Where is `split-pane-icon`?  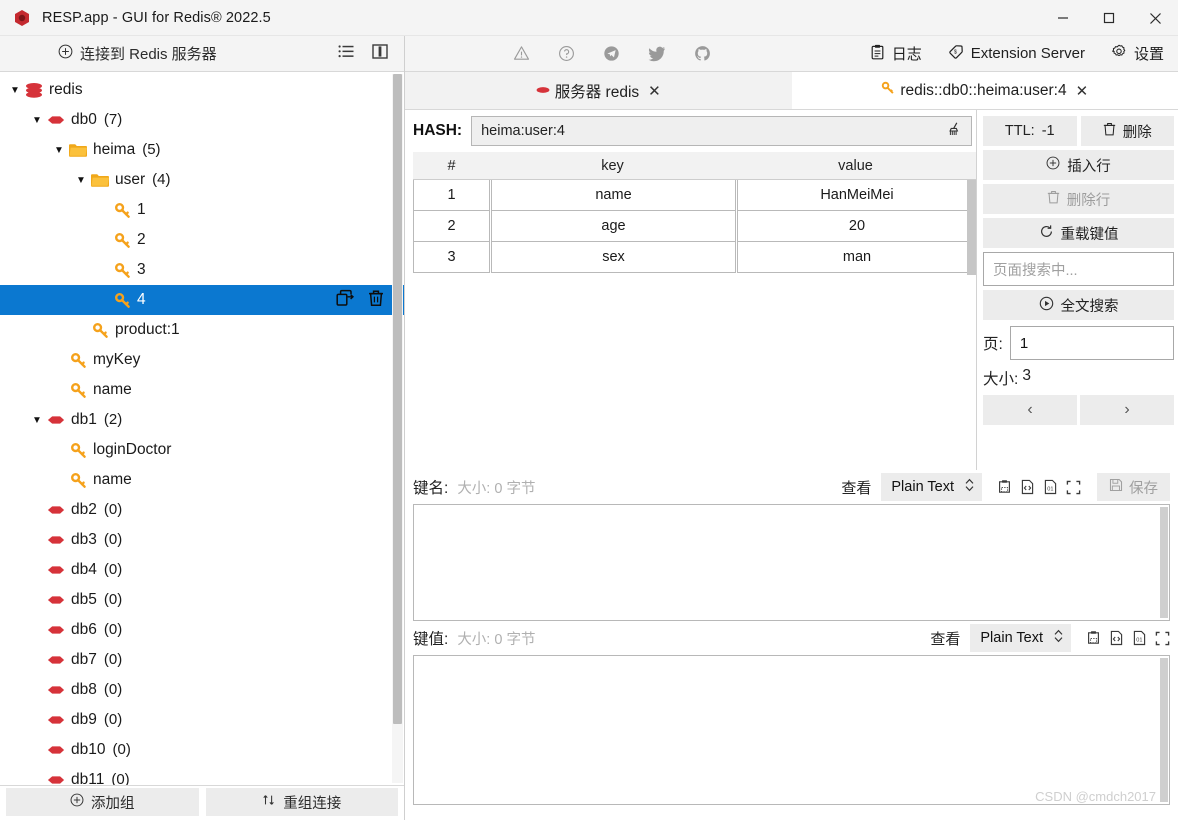
split-pane-icon is located at coordinates (380, 53).